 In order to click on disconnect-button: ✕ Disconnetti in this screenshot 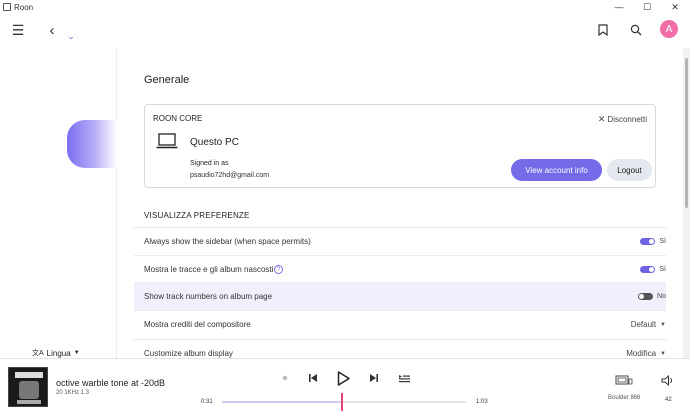, I will do `click(622, 119)`.